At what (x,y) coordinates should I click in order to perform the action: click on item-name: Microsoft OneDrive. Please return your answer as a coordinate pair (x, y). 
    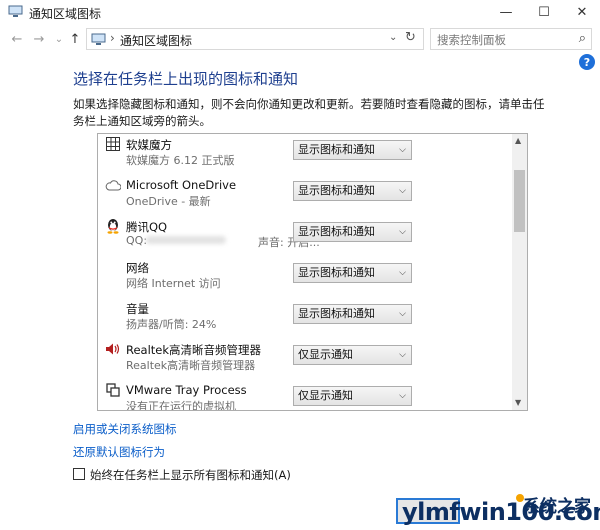
    Looking at the image, I should click on (181, 185).